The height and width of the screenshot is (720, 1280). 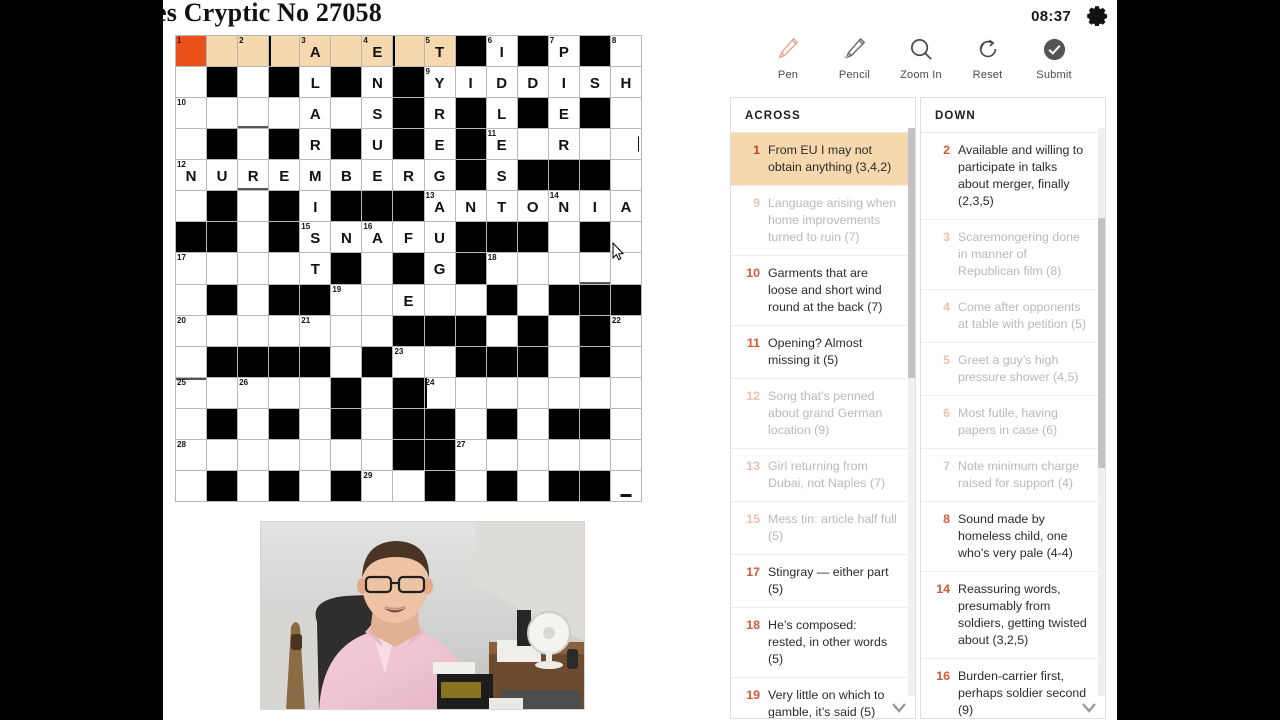 I want to click on grid-cell: 14 N, so click(x=563, y=206).